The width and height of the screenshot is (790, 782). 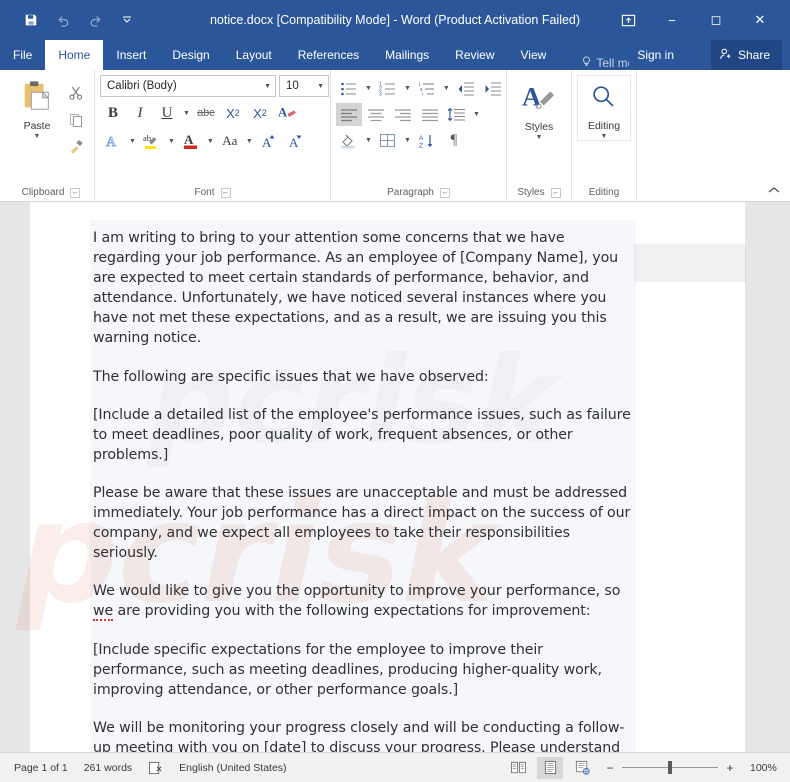 What do you see at coordinates (474, 55) in the screenshot?
I see `tab-review: Review` at bounding box center [474, 55].